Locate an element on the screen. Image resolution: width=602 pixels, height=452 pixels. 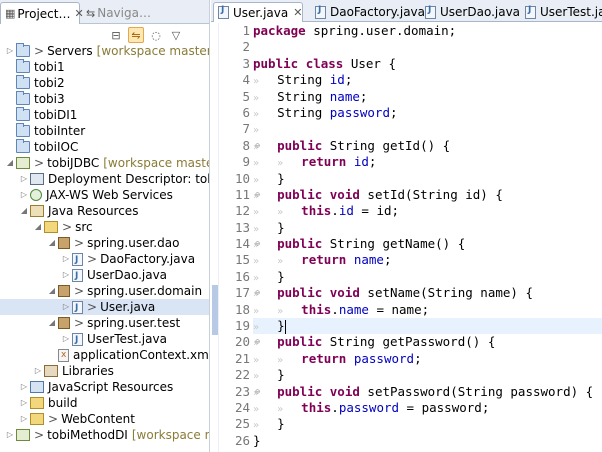
tree-item: ▷ >DaoFactory.java is located at coordinates (104, 259).